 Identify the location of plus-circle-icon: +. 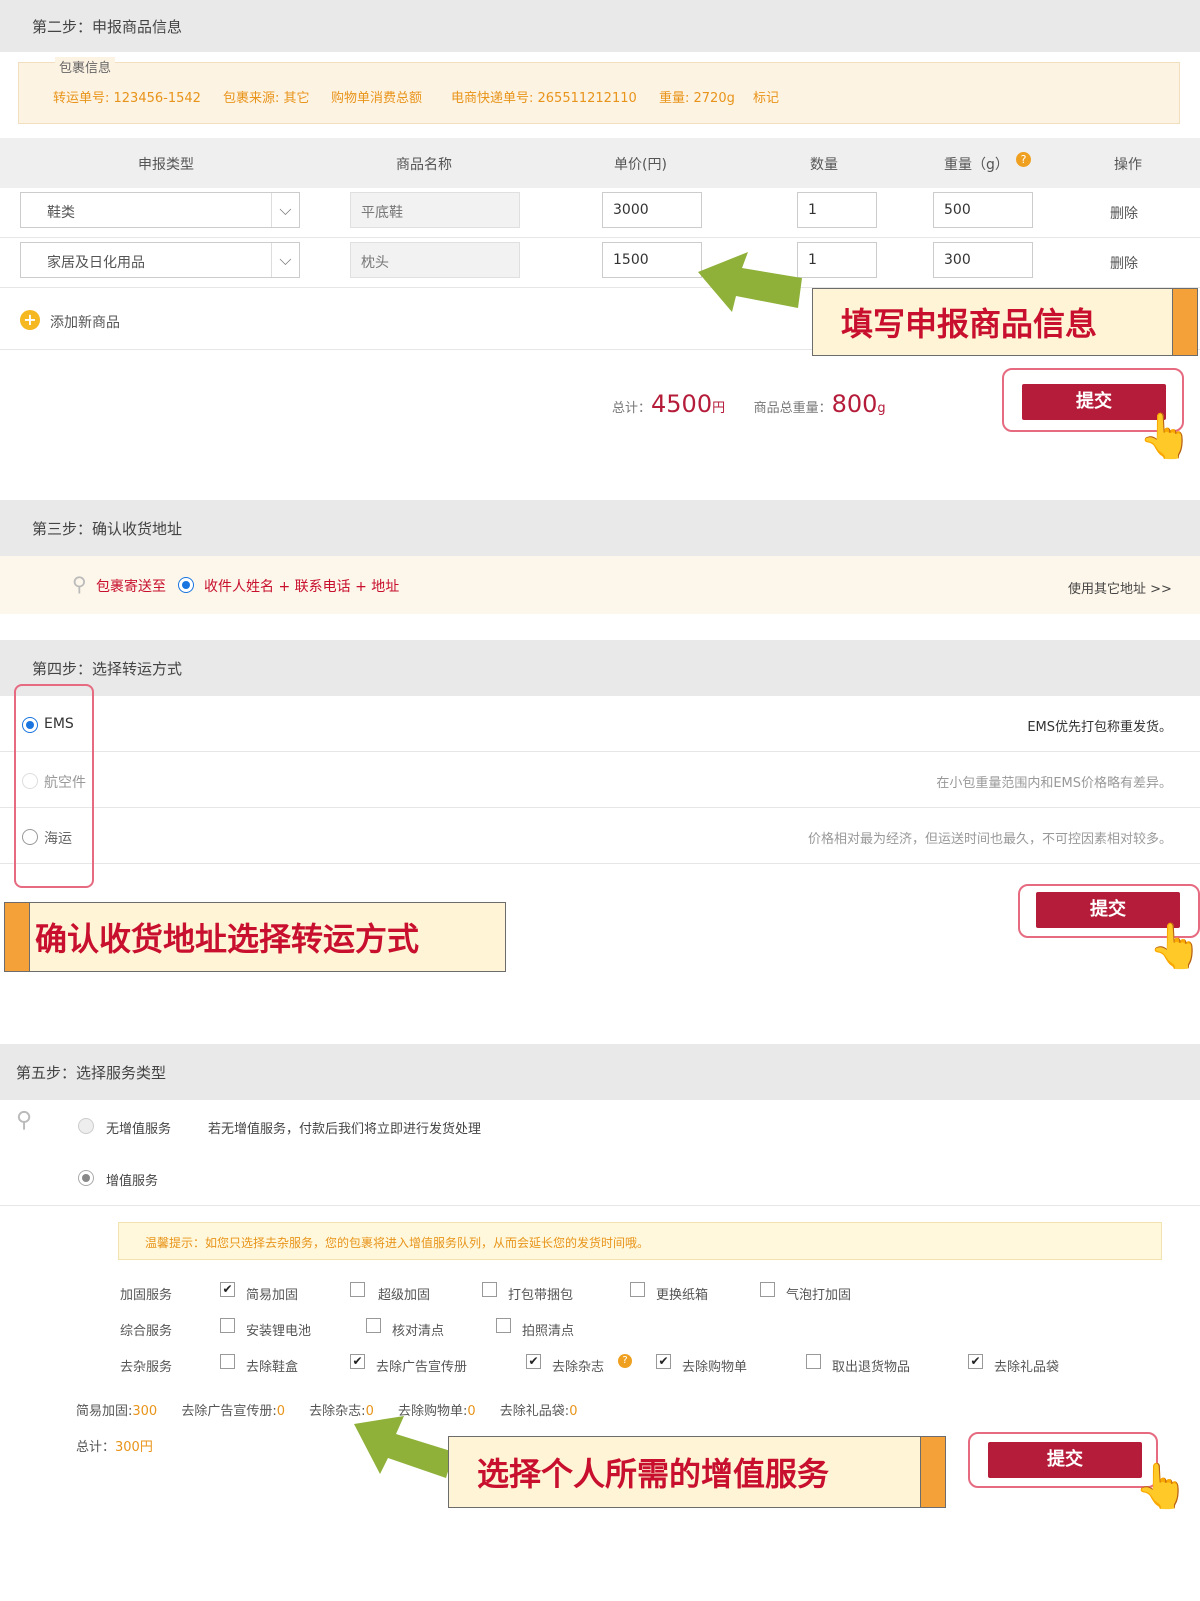
(30, 320).